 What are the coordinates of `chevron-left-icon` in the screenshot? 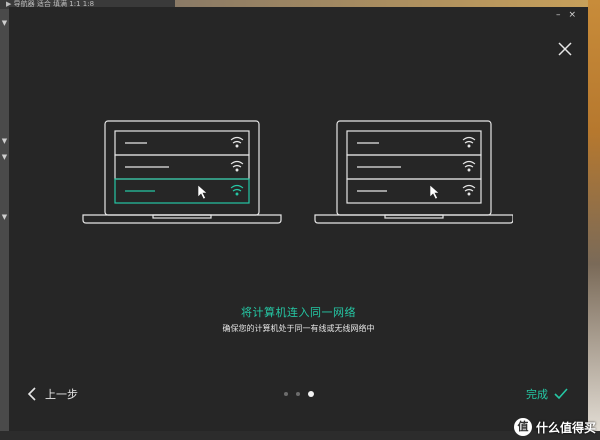 It's located at (31, 394).